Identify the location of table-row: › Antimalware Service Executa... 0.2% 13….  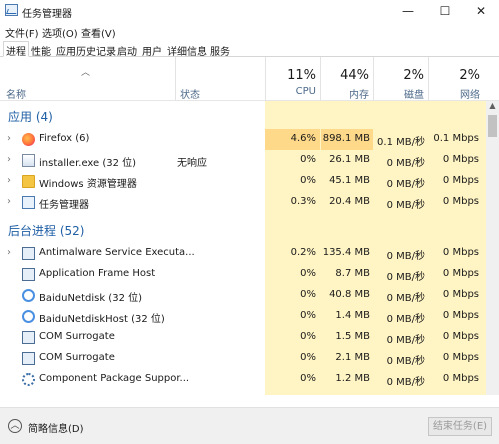
(243, 253).